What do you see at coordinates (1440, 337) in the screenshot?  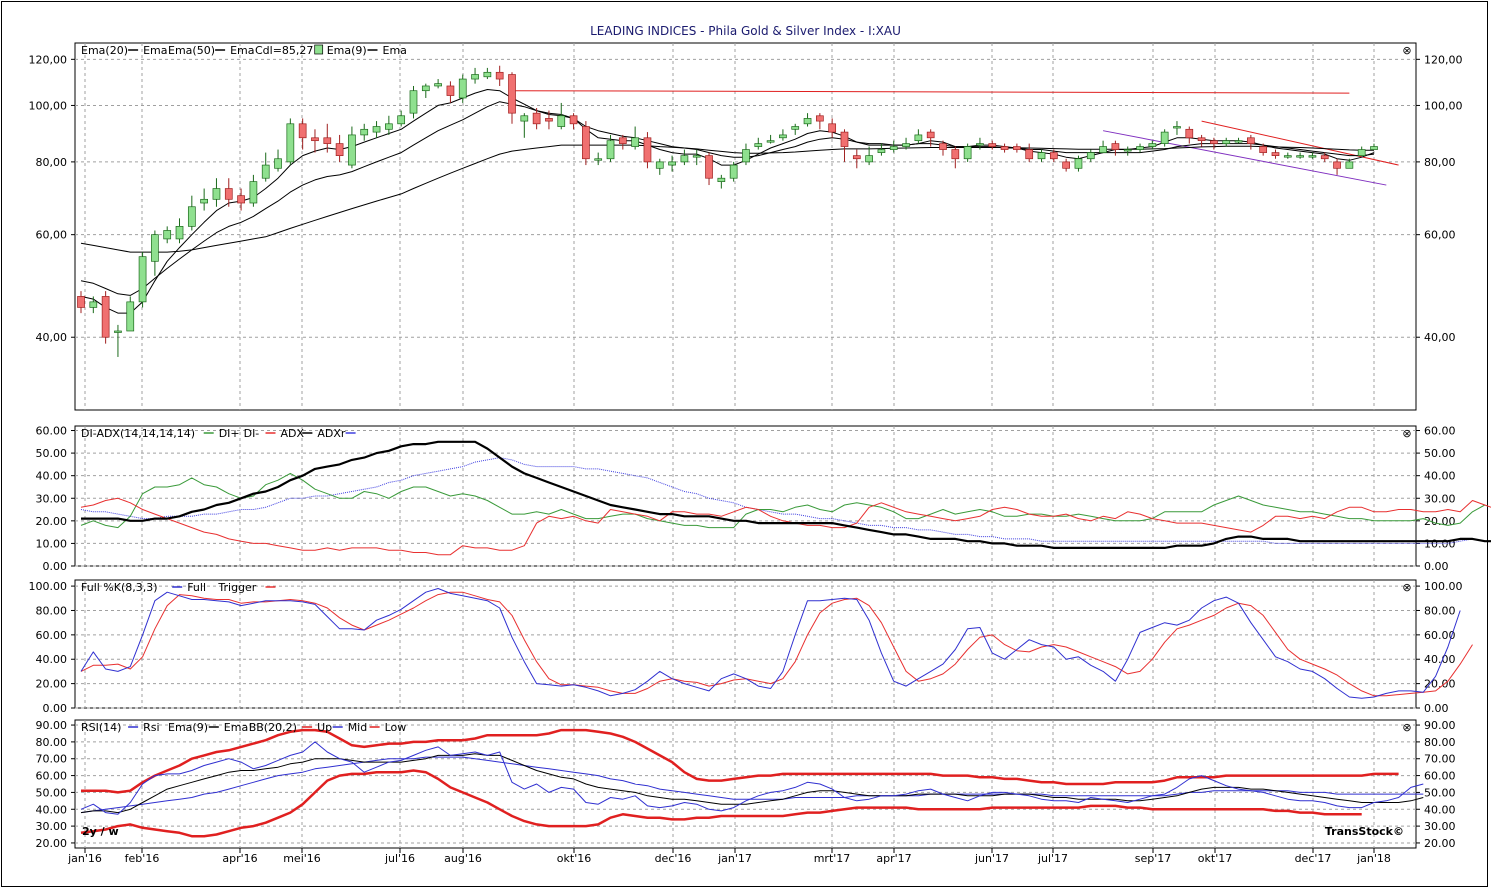 I see `y-tick-label-right: 40,00` at bounding box center [1440, 337].